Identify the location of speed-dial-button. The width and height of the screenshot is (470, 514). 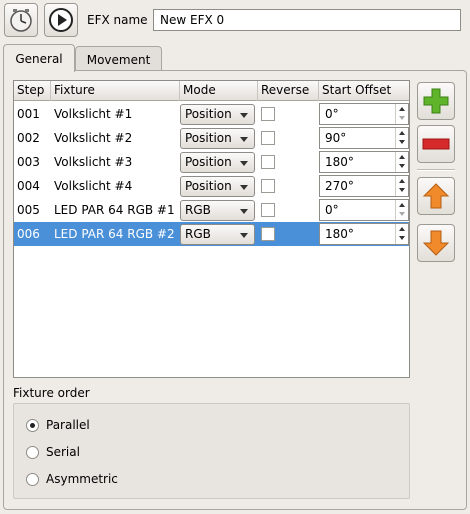
(21, 20).